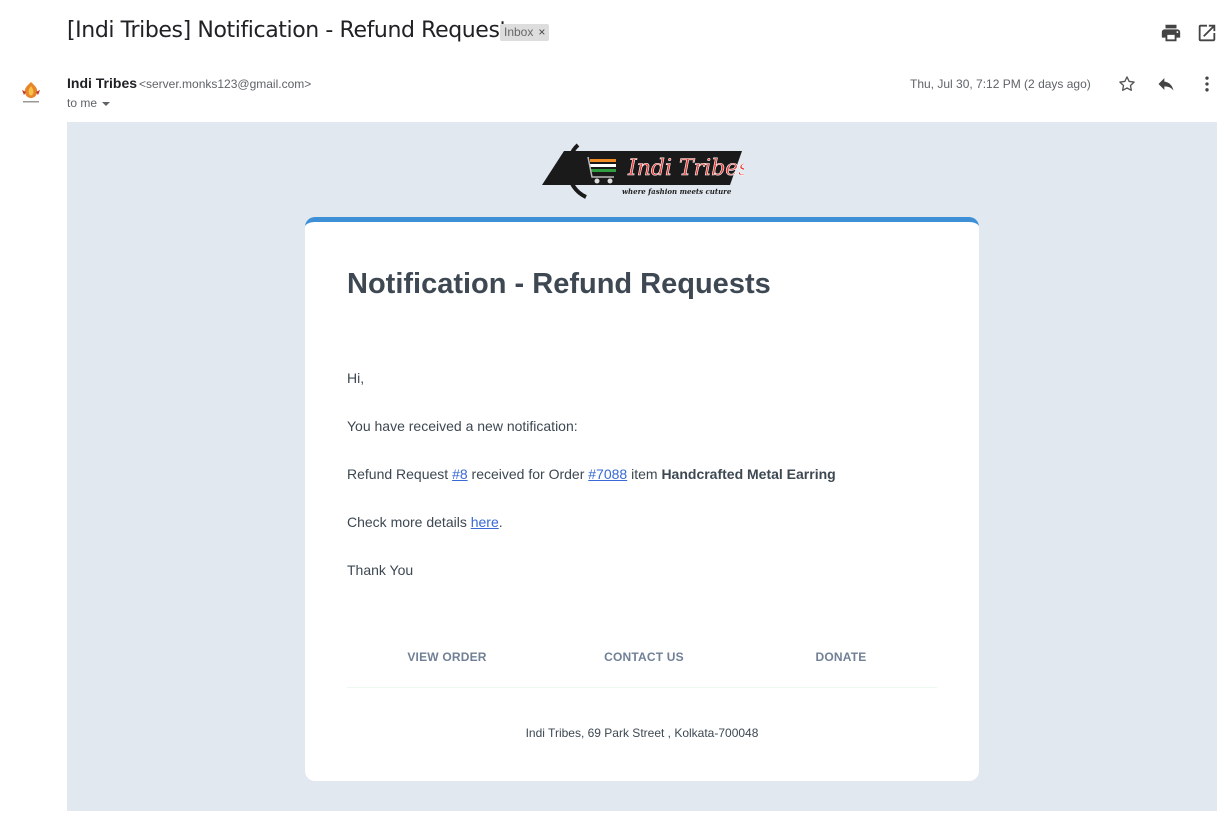 This screenshot has width=1227, height=830. What do you see at coordinates (485, 522) in the screenshot?
I see `details-here-link: here` at bounding box center [485, 522].